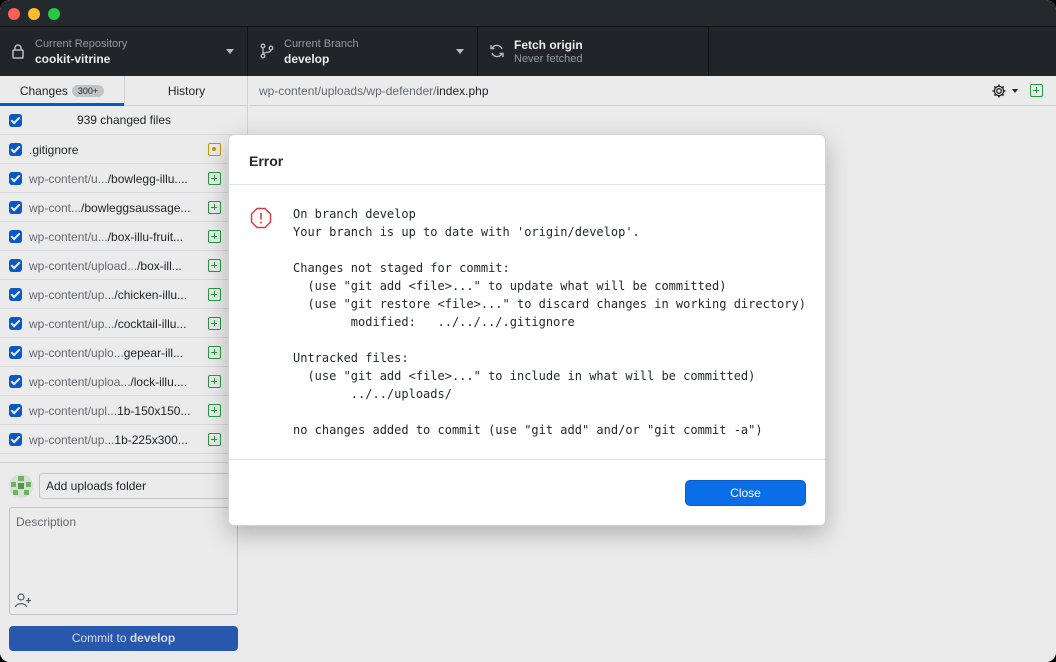 The width and height of the screenshot is (1056, 662). What do you see at coordinates (745, 493) in the screenshot?
I see `close-button: Close` at bounding box center [745, 493].